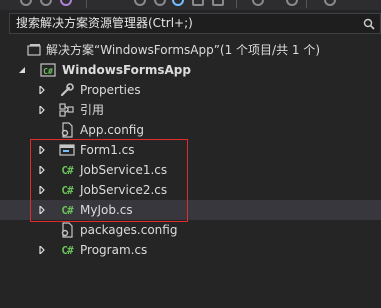  What do you see at coordinates (198, 3) in the screenshot?
I see `show-all-files-icon` at bounding box center [198, 3].